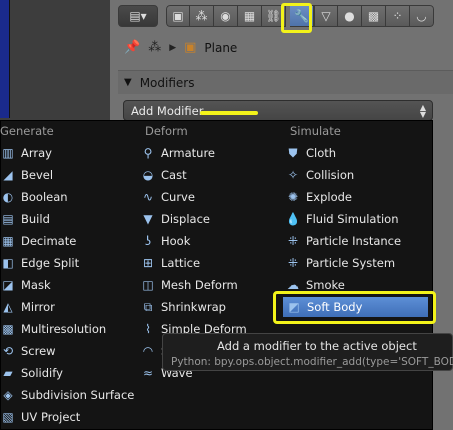 This screenshot has width=453, height=430. I want to click on collapse-triangle-icon: ▼, so click(128, 82).